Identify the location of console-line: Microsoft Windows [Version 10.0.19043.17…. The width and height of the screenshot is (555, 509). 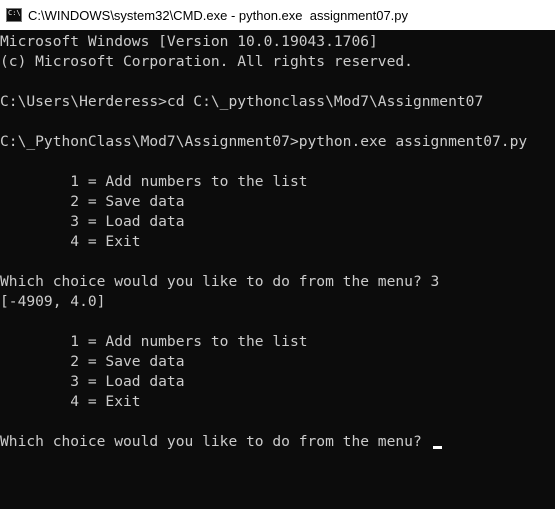
(189, 41).